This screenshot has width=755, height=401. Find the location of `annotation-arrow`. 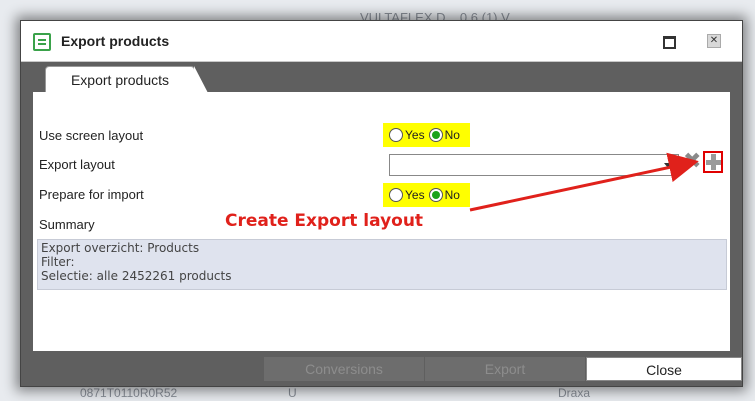

annotation-arrow is located at coordinates (584, 182).